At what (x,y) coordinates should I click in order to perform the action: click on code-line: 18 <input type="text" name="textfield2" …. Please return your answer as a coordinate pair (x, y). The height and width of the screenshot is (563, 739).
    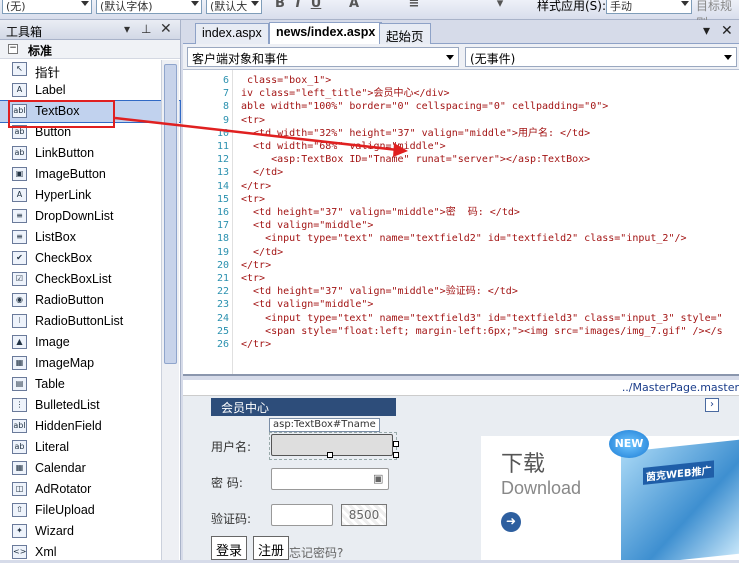
    Looking at the image, I should click on (461, 238).